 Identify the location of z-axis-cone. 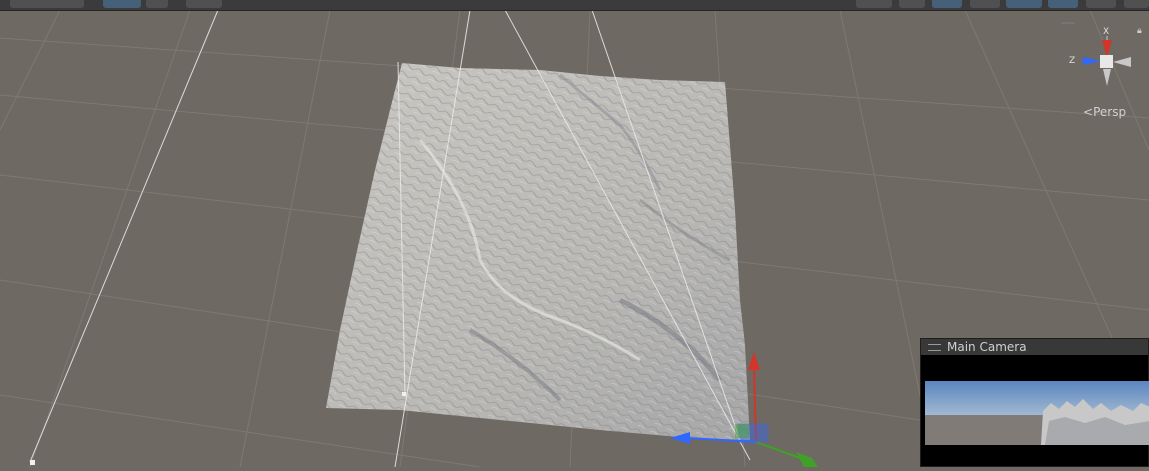
(1092, 61).